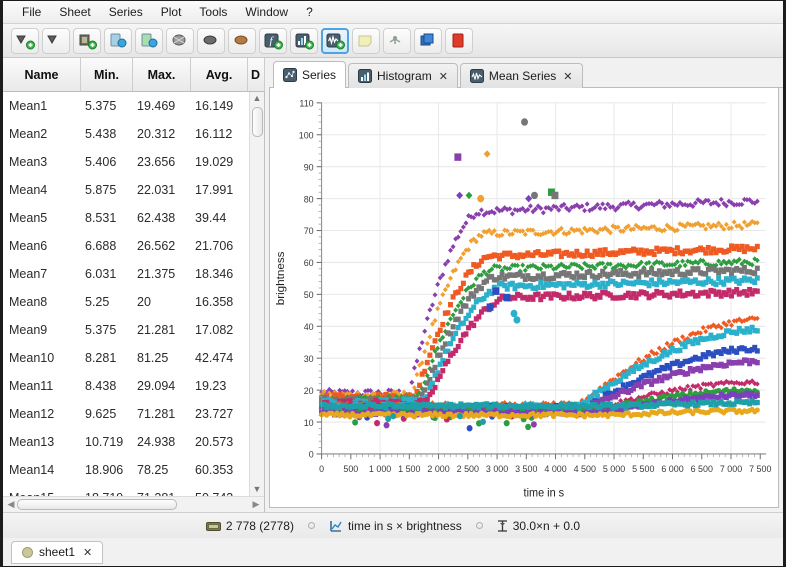 This screenshot has width=786, height=567. What do you see at coordinates (126, 414) in the screenshot?
I see `table-row: Mean129.62571.28123.7279` at bounding box center [126, 414].